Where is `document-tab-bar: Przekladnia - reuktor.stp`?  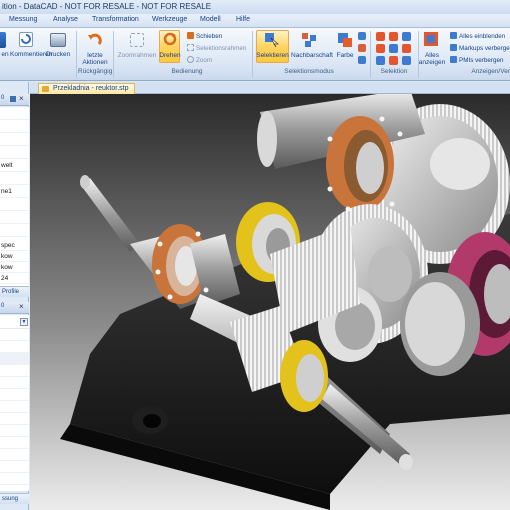
document-tab-bar: Przekladnia - reuktor.stp is located at coordinates (270, 88).